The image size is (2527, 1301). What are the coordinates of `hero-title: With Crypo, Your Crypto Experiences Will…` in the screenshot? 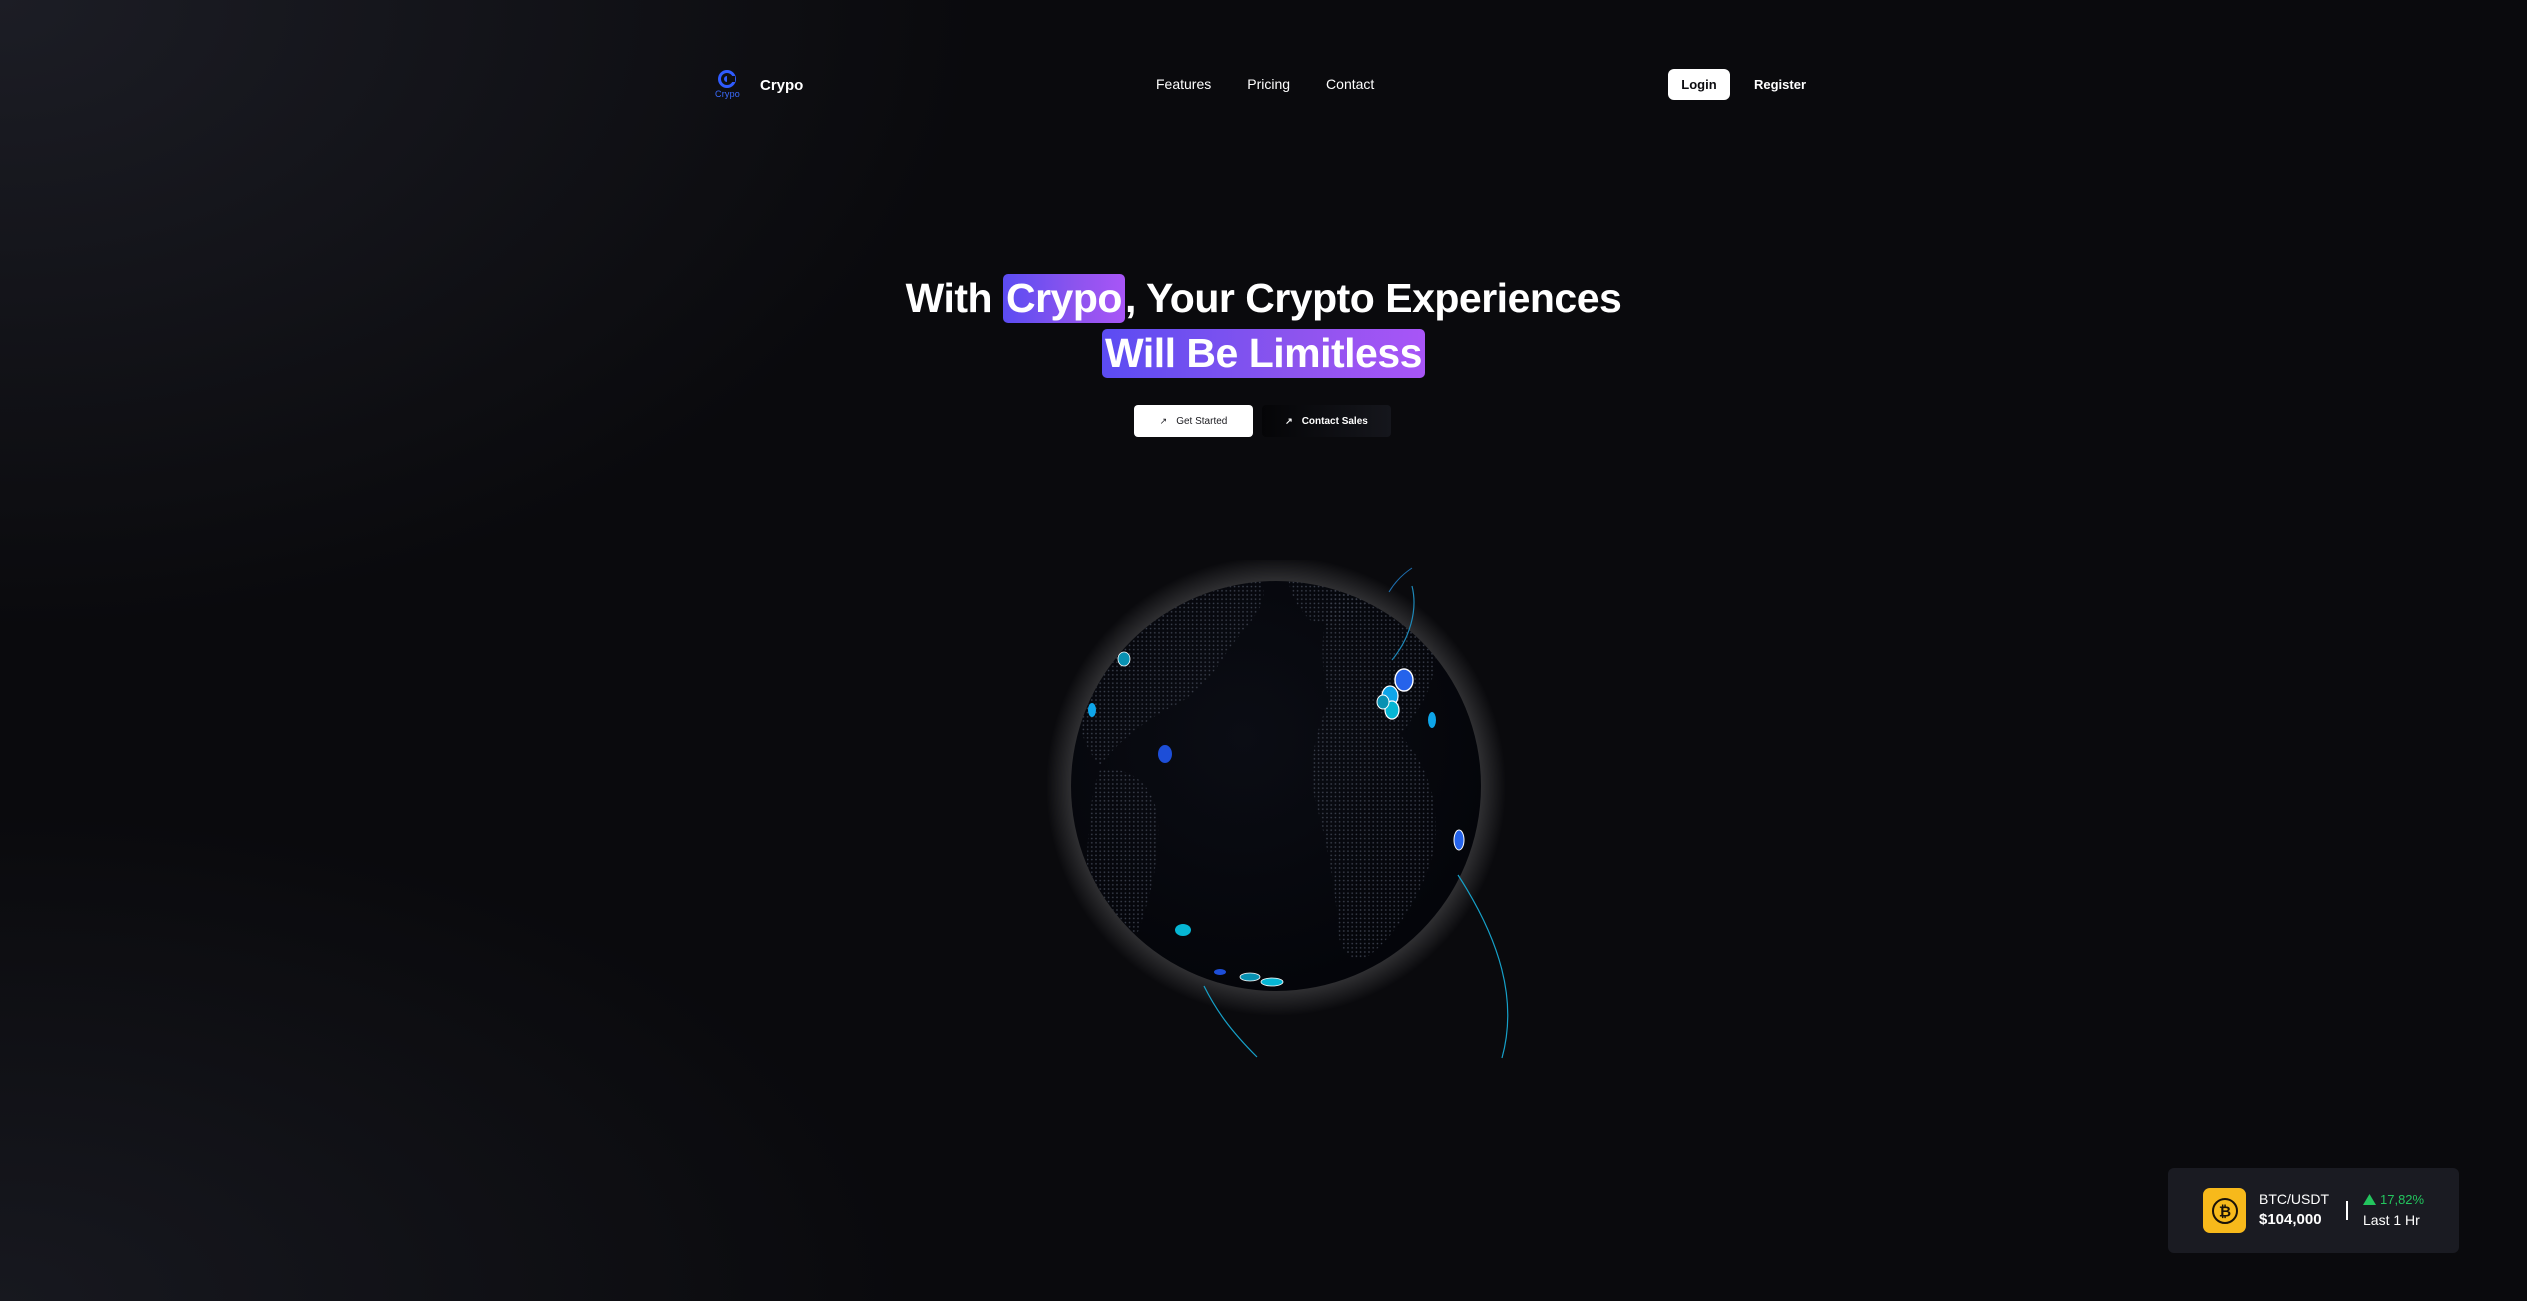 It's located at (1263, 326).